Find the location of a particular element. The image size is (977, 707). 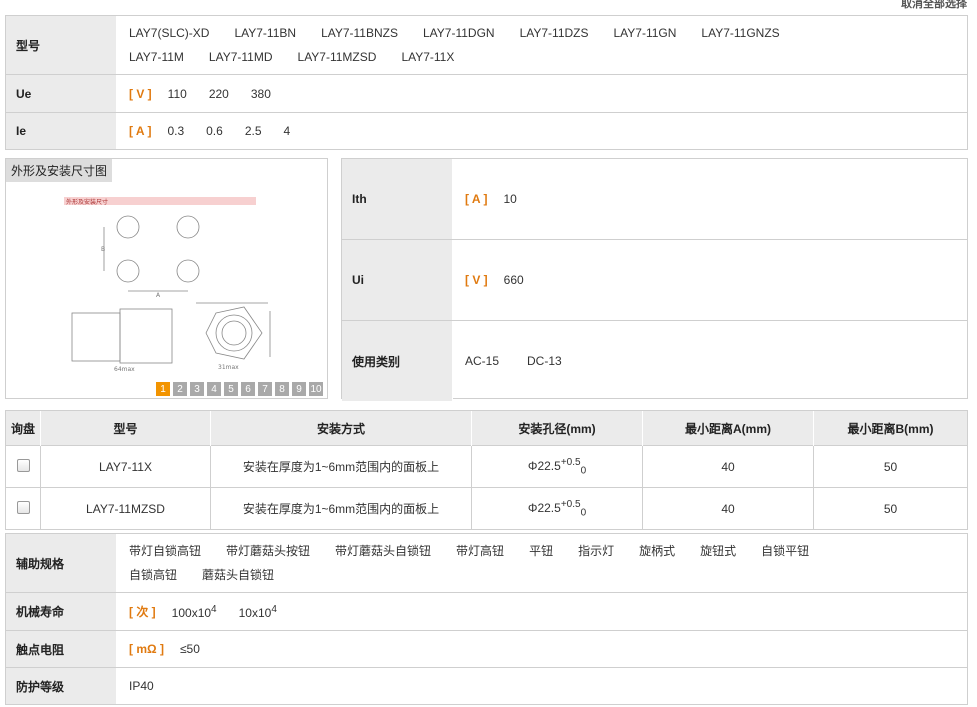

ui-value: 660 is located at coordinates (514, 280).